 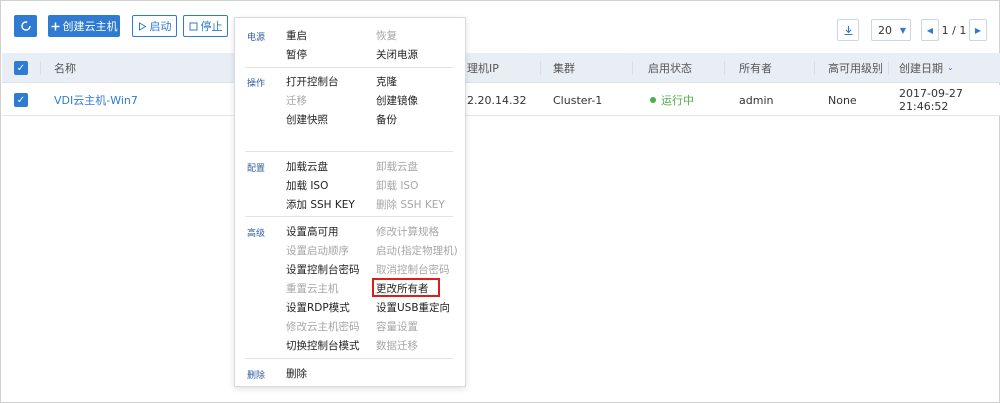 What do you see at coordinates (406, 287) in the screenshot?
I see `change-owner-highlight` at bounding box center [406, 287].